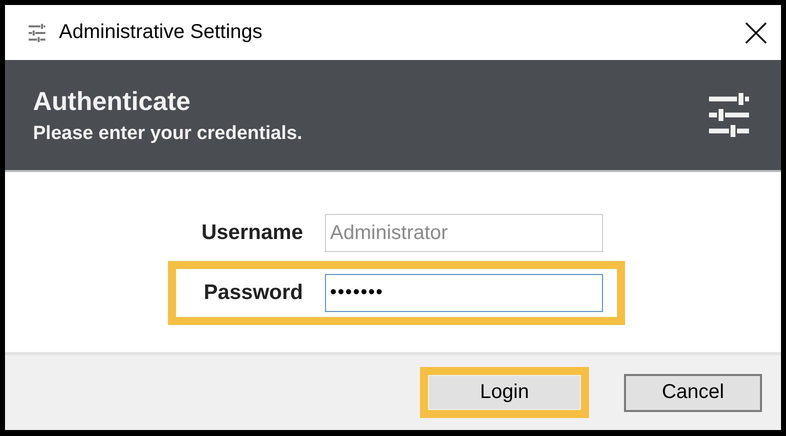 This screenshot has width=786, height=436. Describe the element at coordinates (756, 33) in the screenshot. I see `close-icon` at that location.